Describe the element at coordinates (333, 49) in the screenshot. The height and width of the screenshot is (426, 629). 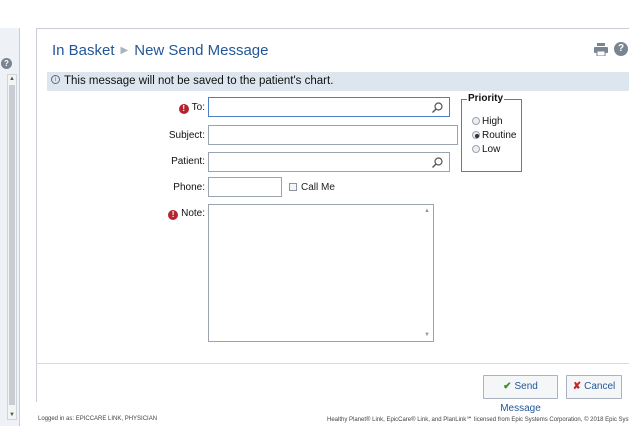
I see `dialog-header: In Basket ▶ New Send Message ?` at that location.